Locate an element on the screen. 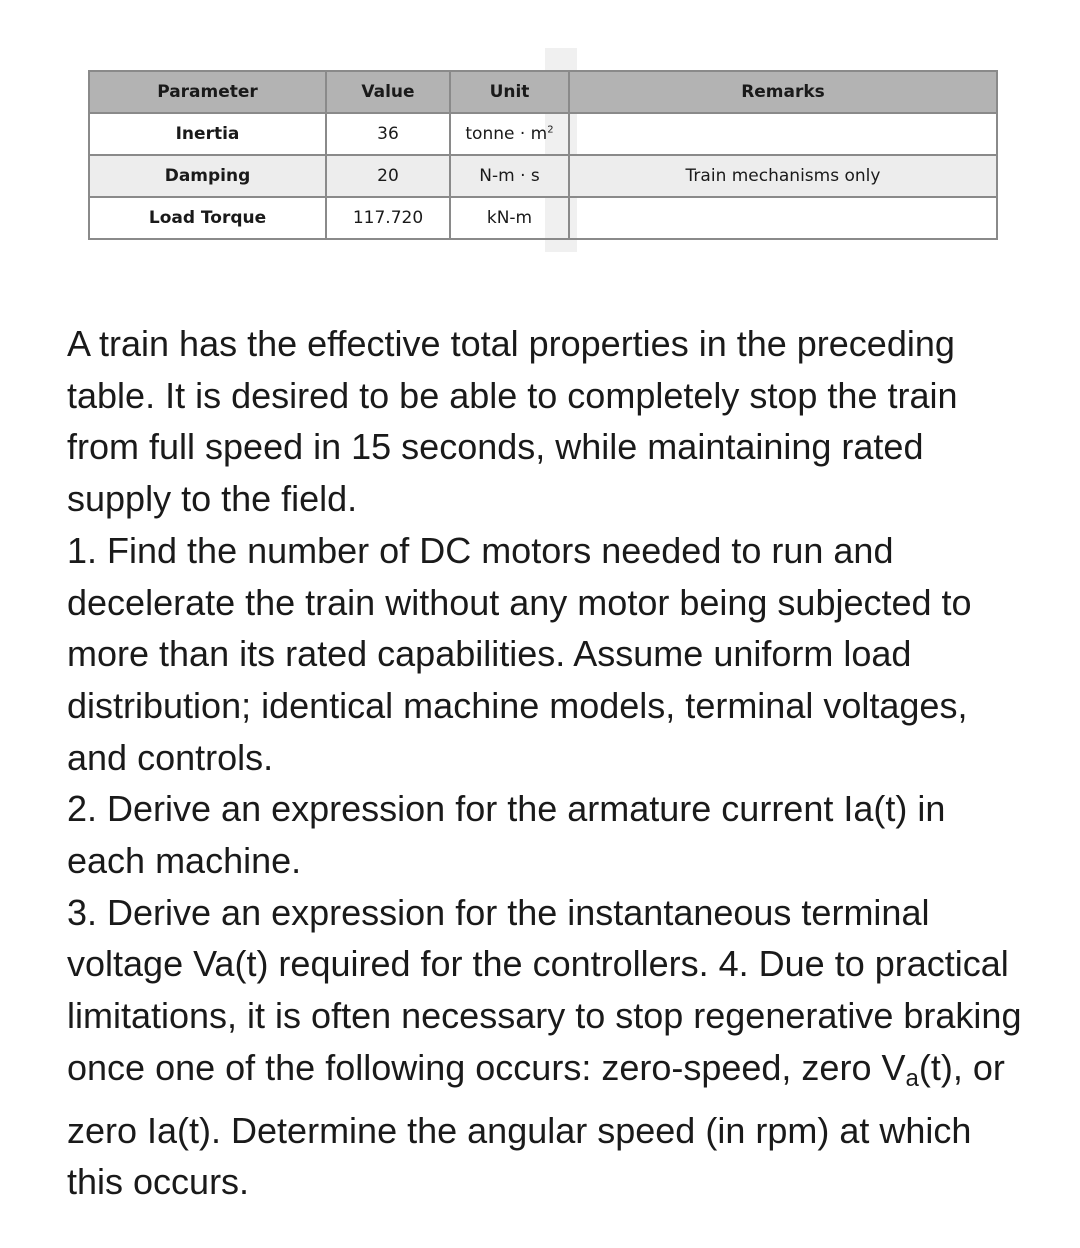 This screenshot has width=1080, height=1248. cell-value: 36 is located at coordinates (388, 134).